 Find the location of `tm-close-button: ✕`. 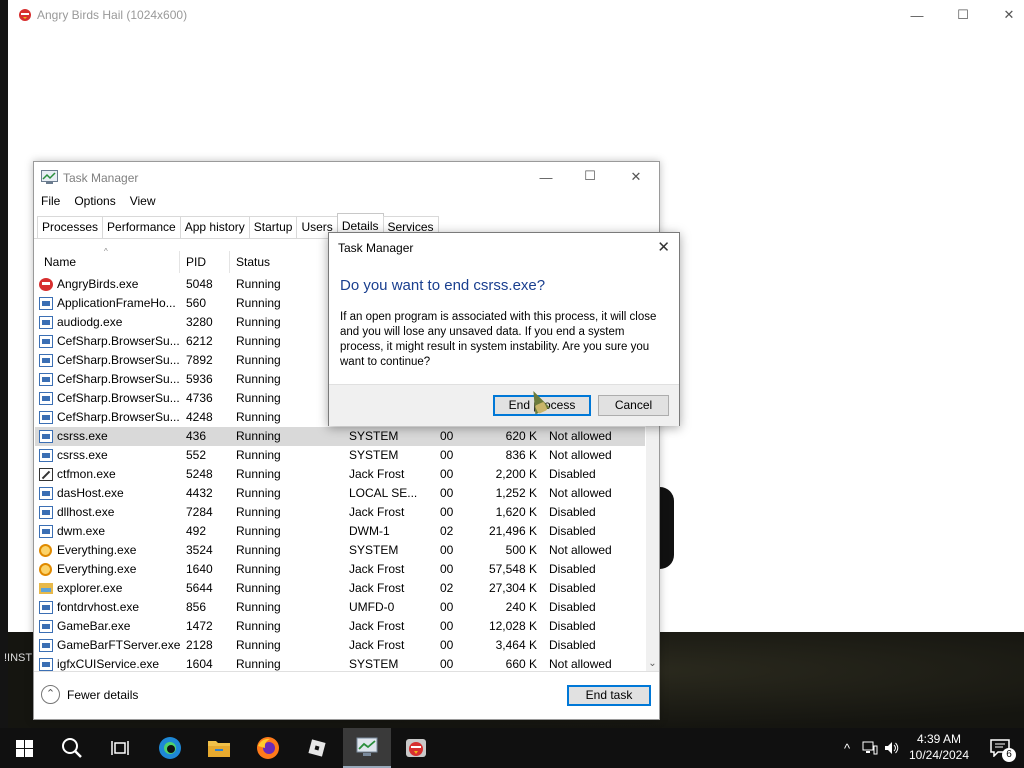

tm-close-button: ✕ is located at coordinates (636, 177).